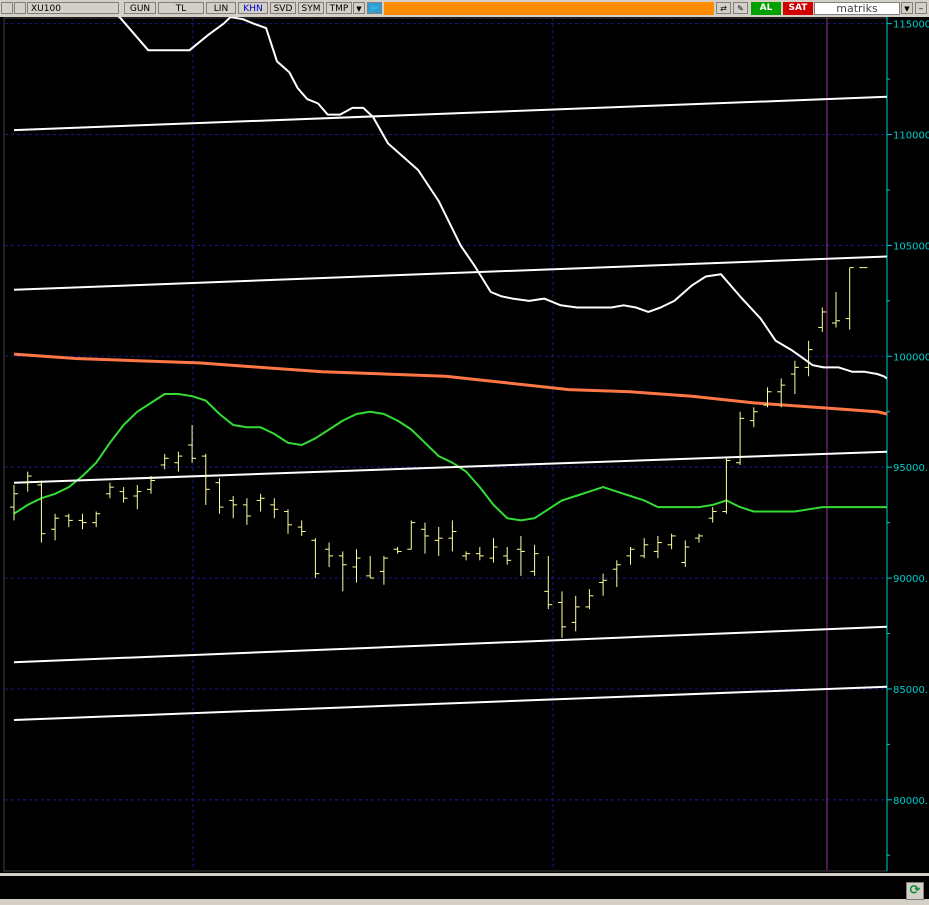 This screenshot has height=905, width=929. Describe the element at coordinates (921, 8) in the screenshot. I see `minimize-icon: –` at that location.